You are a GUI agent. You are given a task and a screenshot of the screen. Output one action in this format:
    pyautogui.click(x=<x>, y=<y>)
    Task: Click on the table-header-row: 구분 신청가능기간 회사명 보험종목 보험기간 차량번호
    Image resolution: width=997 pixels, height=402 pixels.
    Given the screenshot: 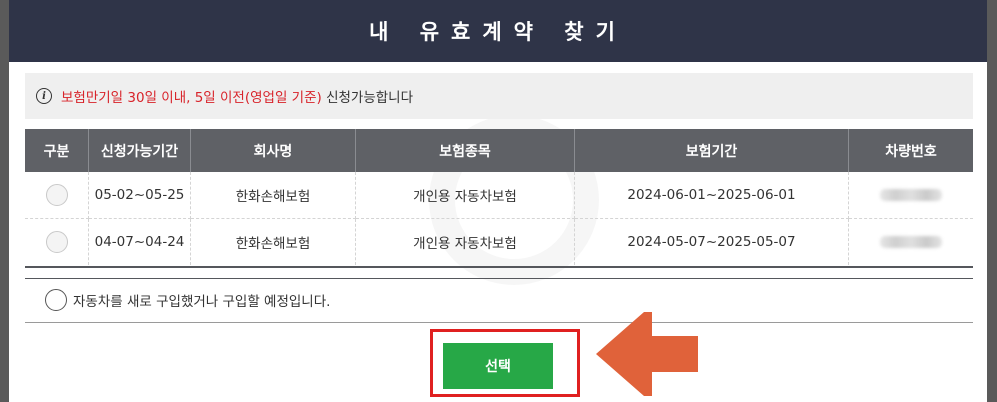 What is the action you would take?
    pyautogui.click(x=499, y=150)
    